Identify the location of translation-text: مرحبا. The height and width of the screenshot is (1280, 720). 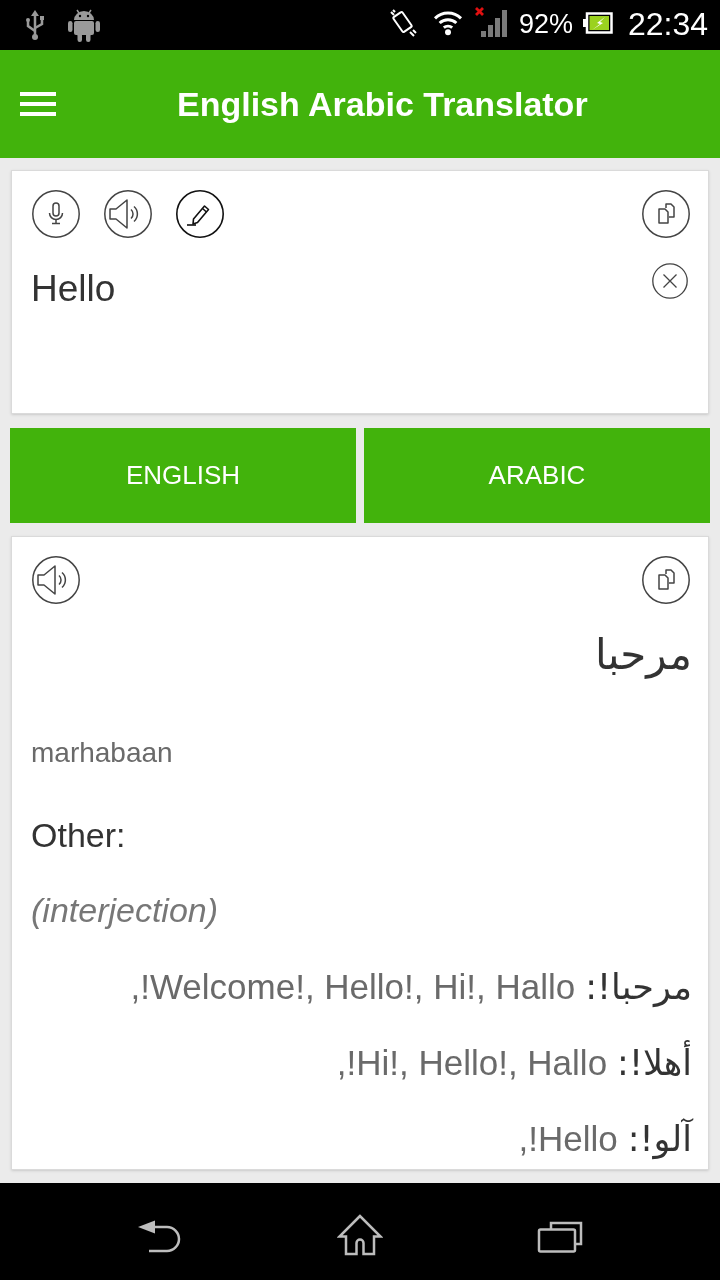
(643, 655).